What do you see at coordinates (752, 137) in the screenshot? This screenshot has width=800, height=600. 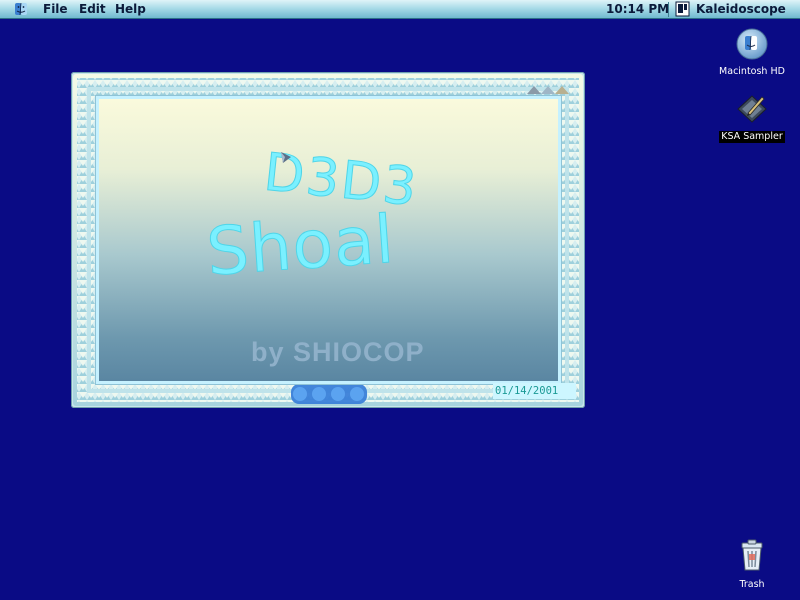 I see `desktop-icon-label: KSA Sampler` at bounding box center [752, 137].